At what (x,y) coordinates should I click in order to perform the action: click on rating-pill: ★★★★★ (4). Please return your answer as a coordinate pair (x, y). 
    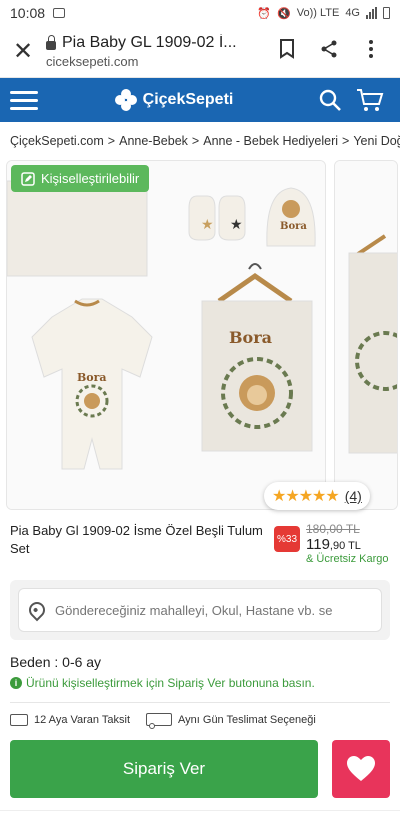
    Looking at the image, I should click on (317, 496).